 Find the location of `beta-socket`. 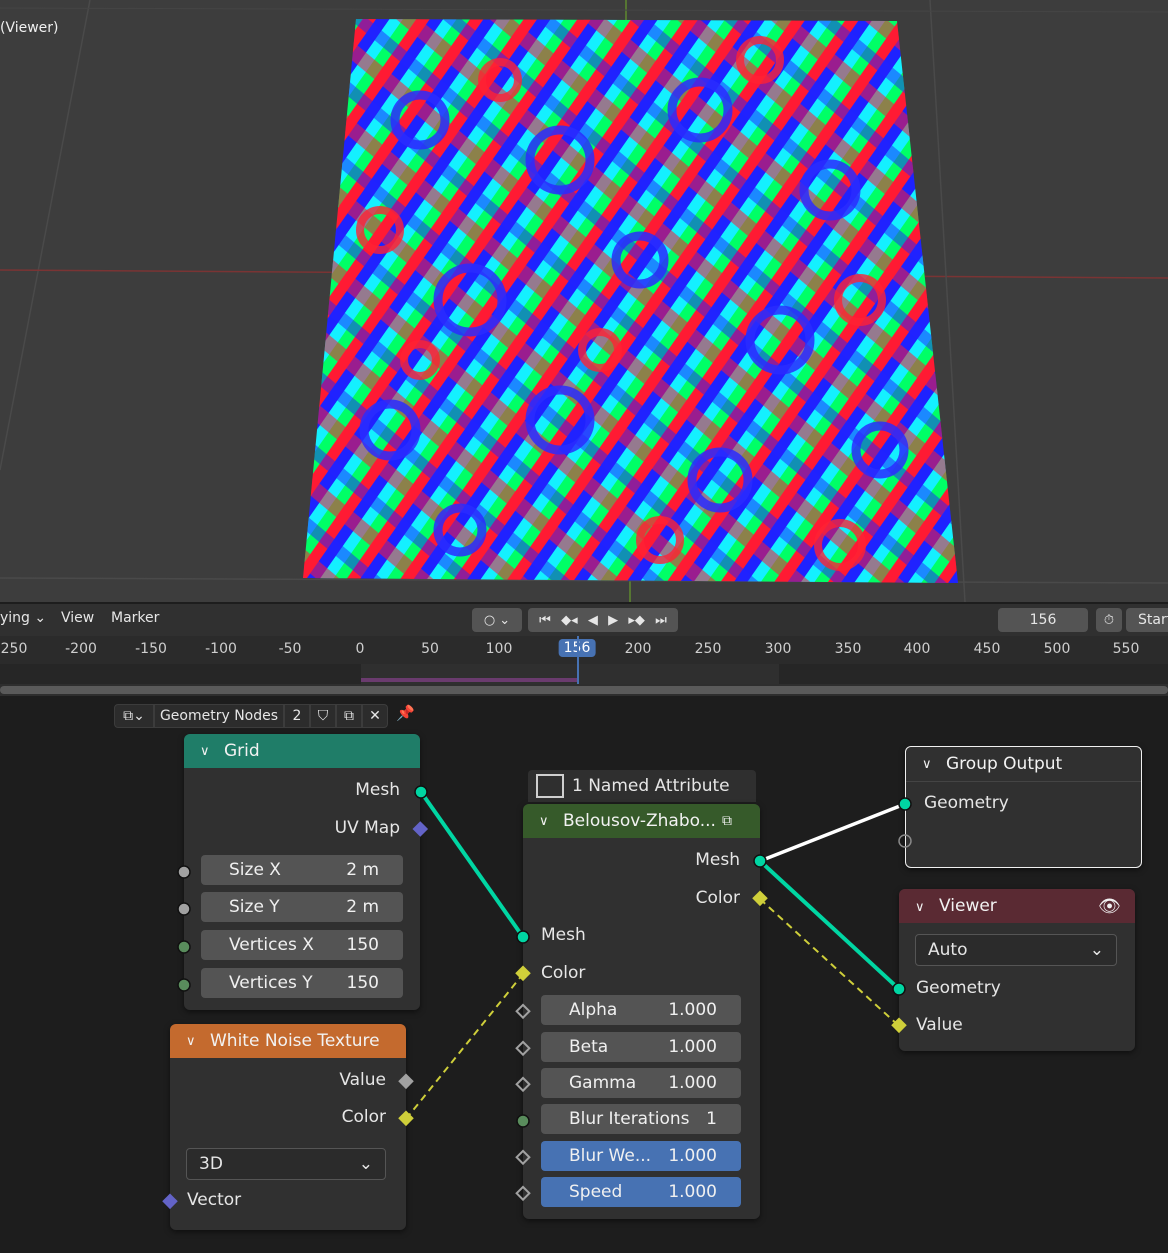

beta-socket is located at coordinates (523, 1048).